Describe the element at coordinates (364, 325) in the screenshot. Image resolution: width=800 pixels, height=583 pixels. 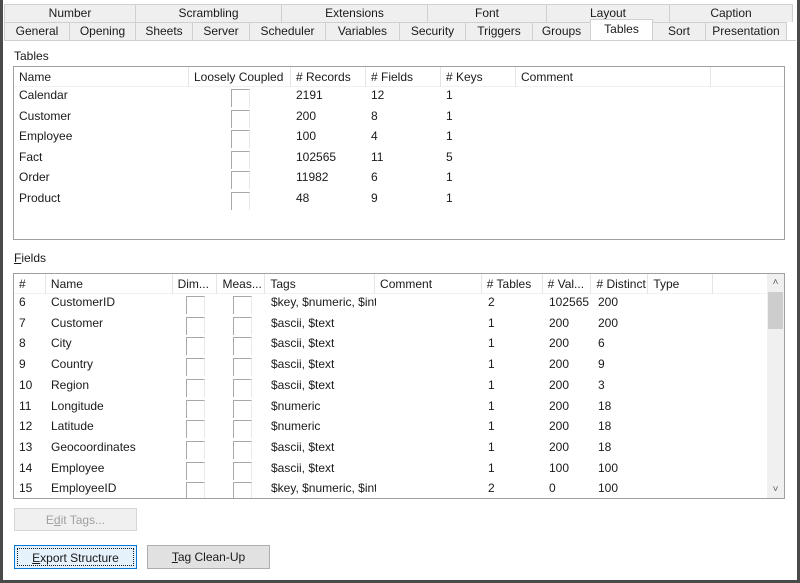
I see `field-row: 7 Customer $ascii, $text 1 200 200` at that location.